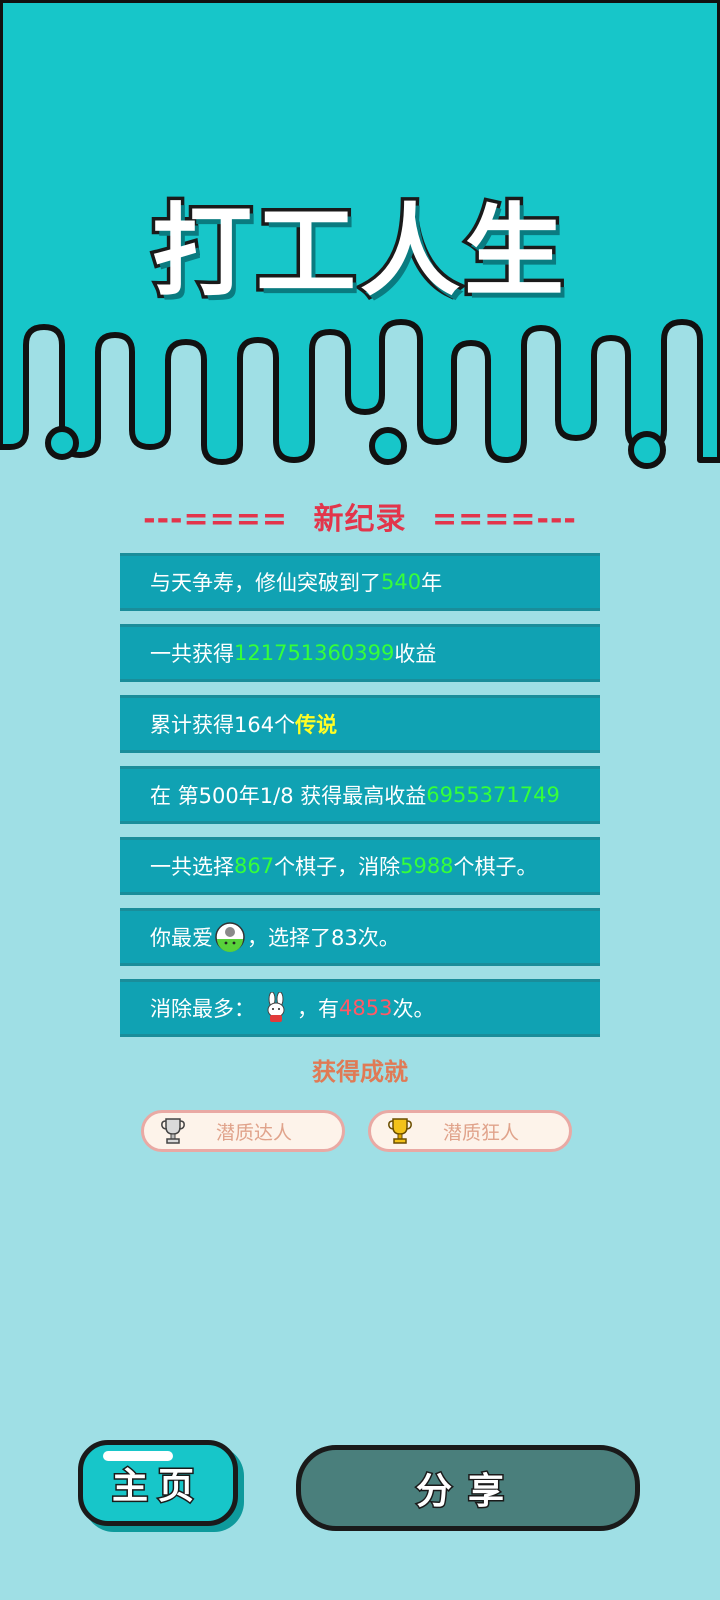 The image size is (720, 1600). Describe the element at coordinates (157, 1487) in the screenshot. I see `home-button-label: 主页` at that location.